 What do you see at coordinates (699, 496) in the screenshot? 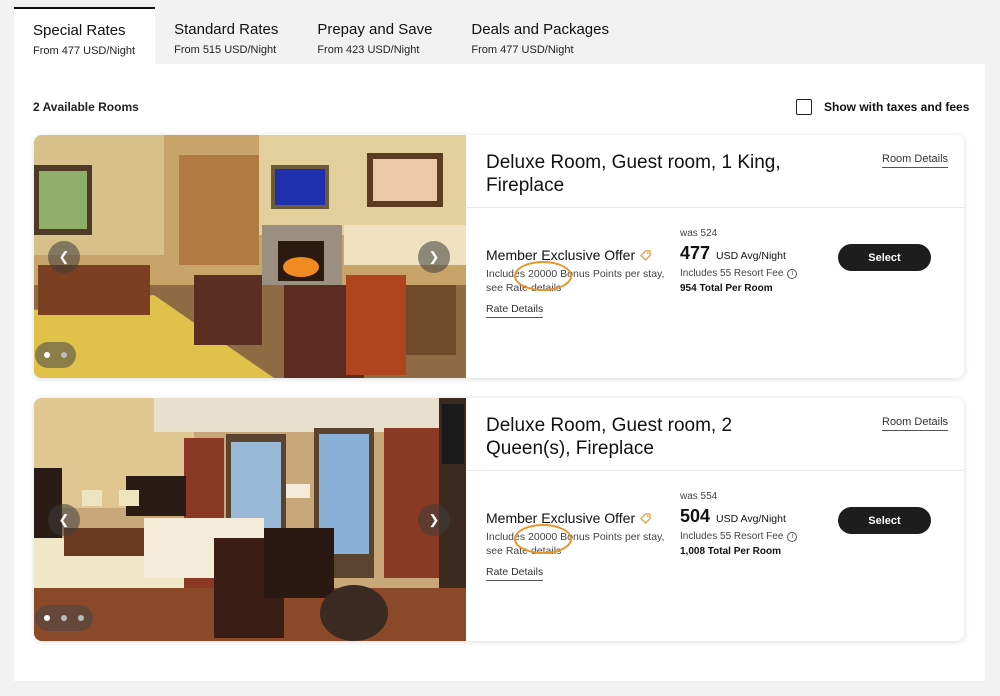
I see `was-price: was 554` at bounding box center [699, 496].